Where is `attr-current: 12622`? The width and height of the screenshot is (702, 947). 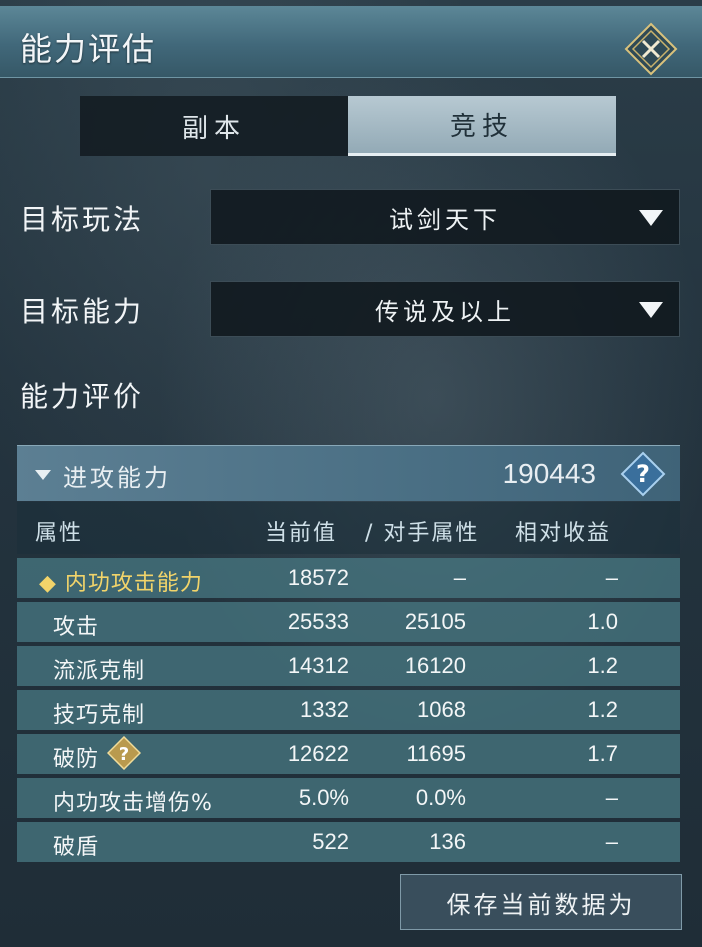 attr-current: 12622 is located at coordinates (318, 753).